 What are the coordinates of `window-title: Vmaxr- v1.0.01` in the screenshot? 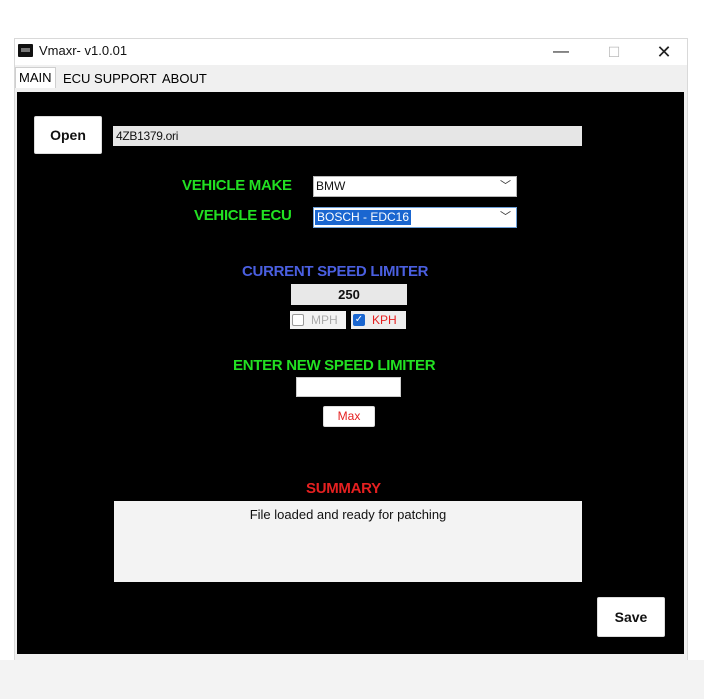 It's located at (83, 50).